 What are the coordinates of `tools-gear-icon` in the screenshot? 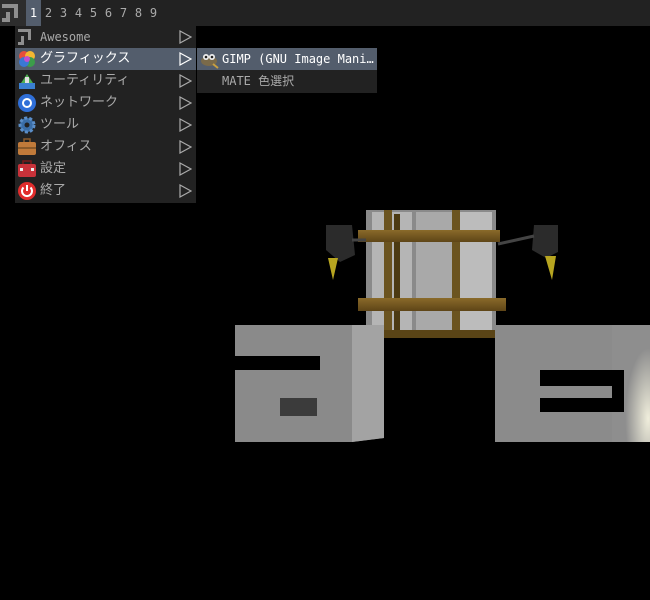 It's located at (27, 125).